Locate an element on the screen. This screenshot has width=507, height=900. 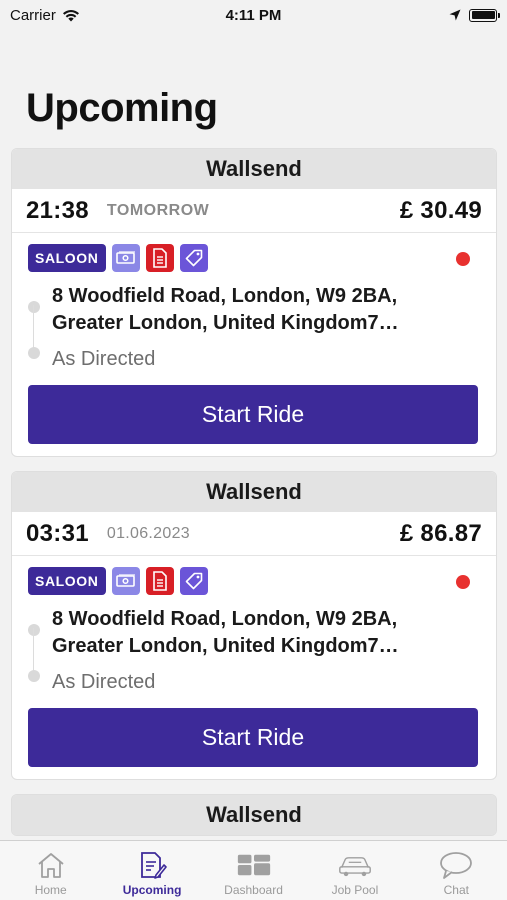
battery-icon is located at coordinates (484, 15).